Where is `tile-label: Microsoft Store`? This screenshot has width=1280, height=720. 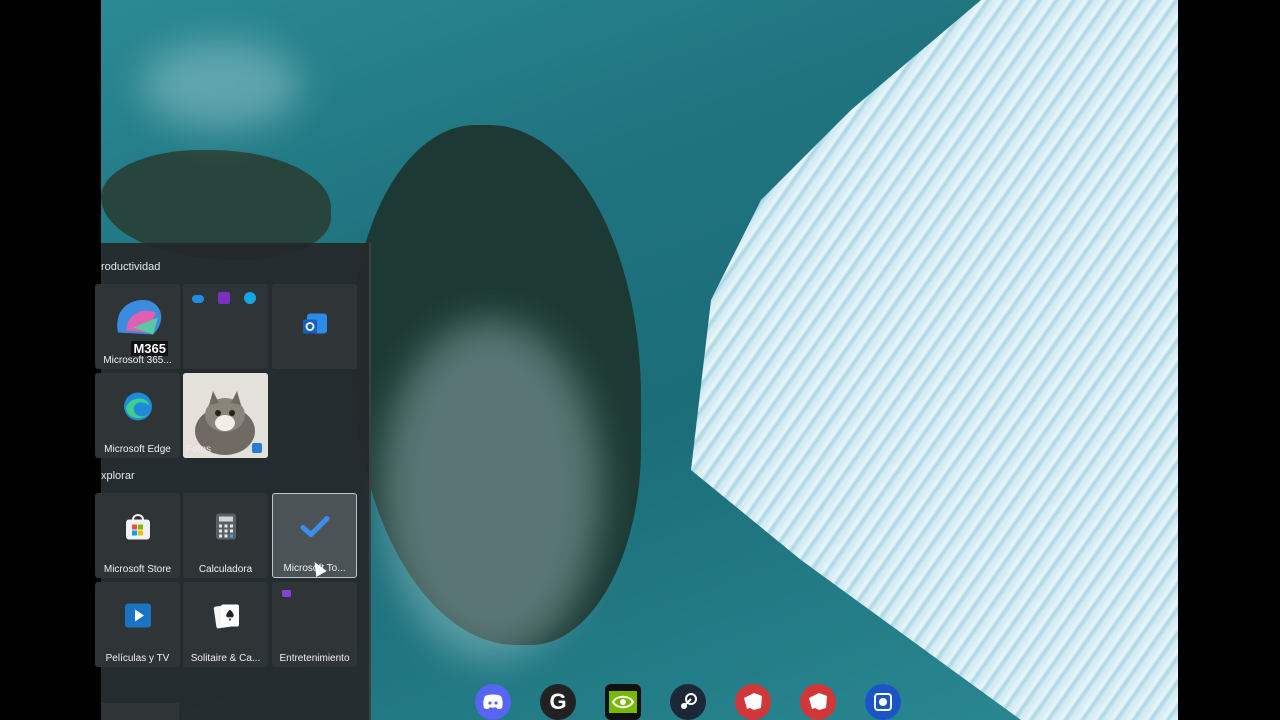
tile-label: Microsoft Store is located at coordinates (137, 569).